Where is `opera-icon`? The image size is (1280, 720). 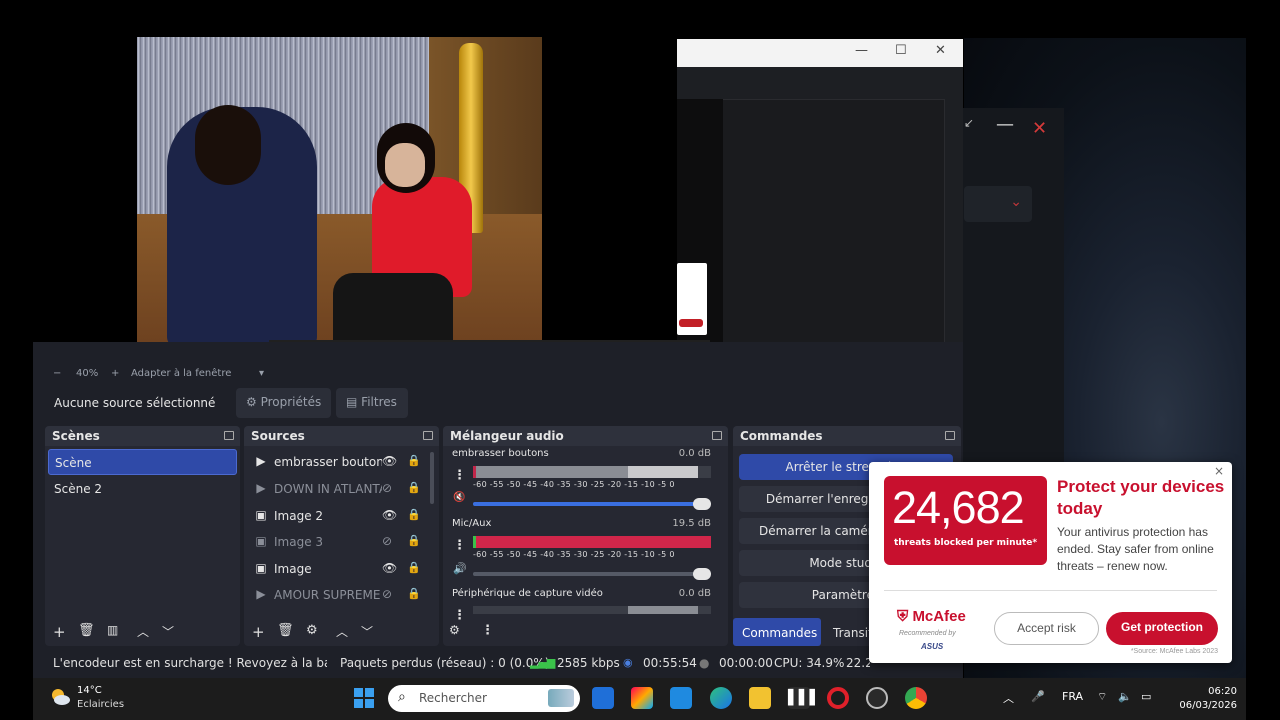
opera-icon is located at coordinates (838, 698).